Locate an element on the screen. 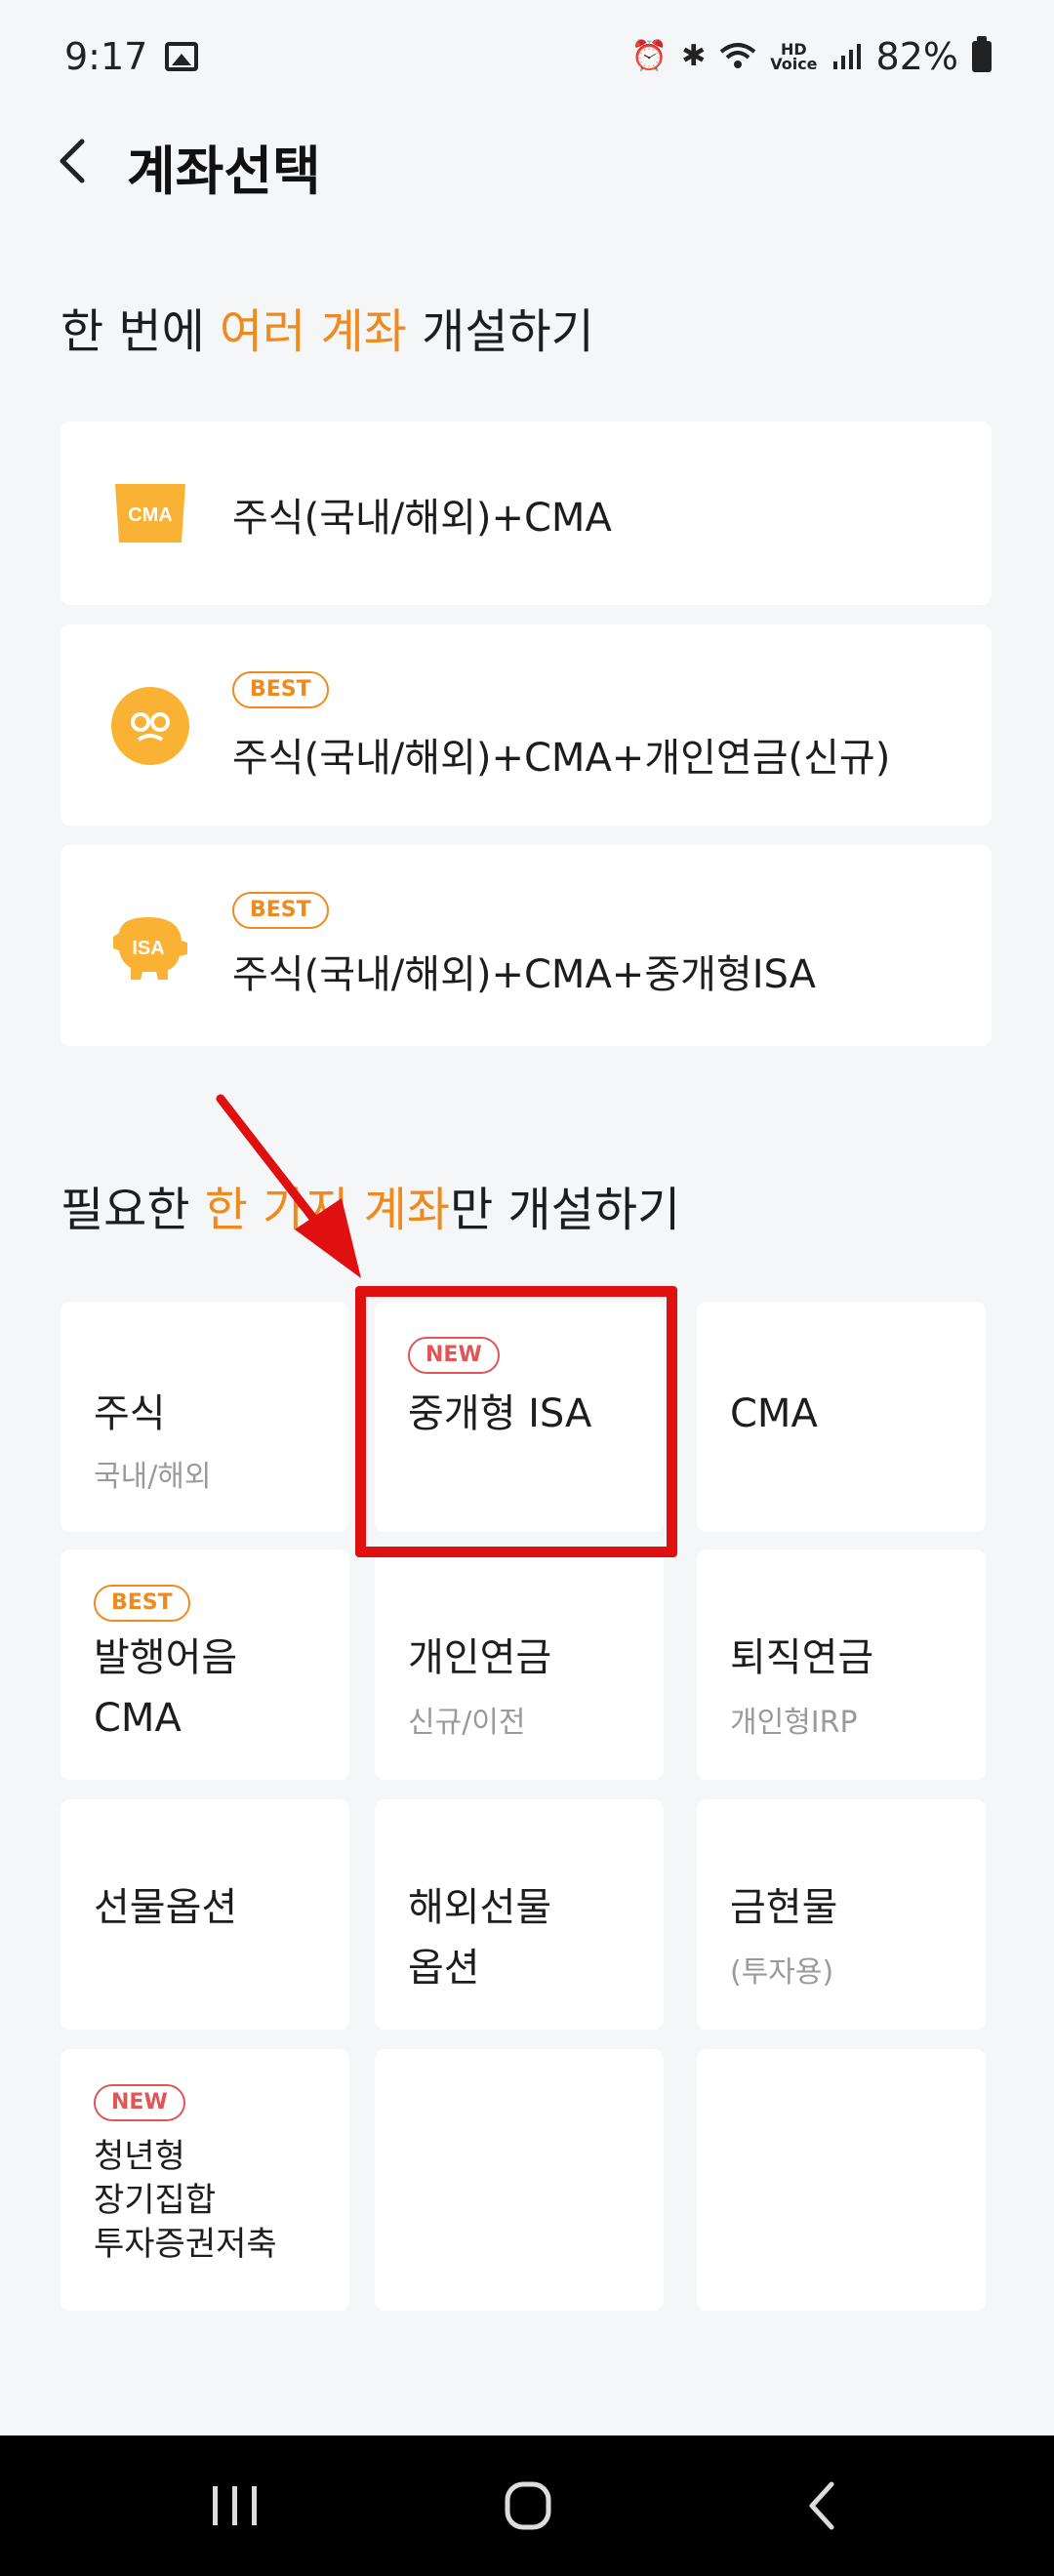  isa-icon-text: ISA is located at coordinates (148, 948).